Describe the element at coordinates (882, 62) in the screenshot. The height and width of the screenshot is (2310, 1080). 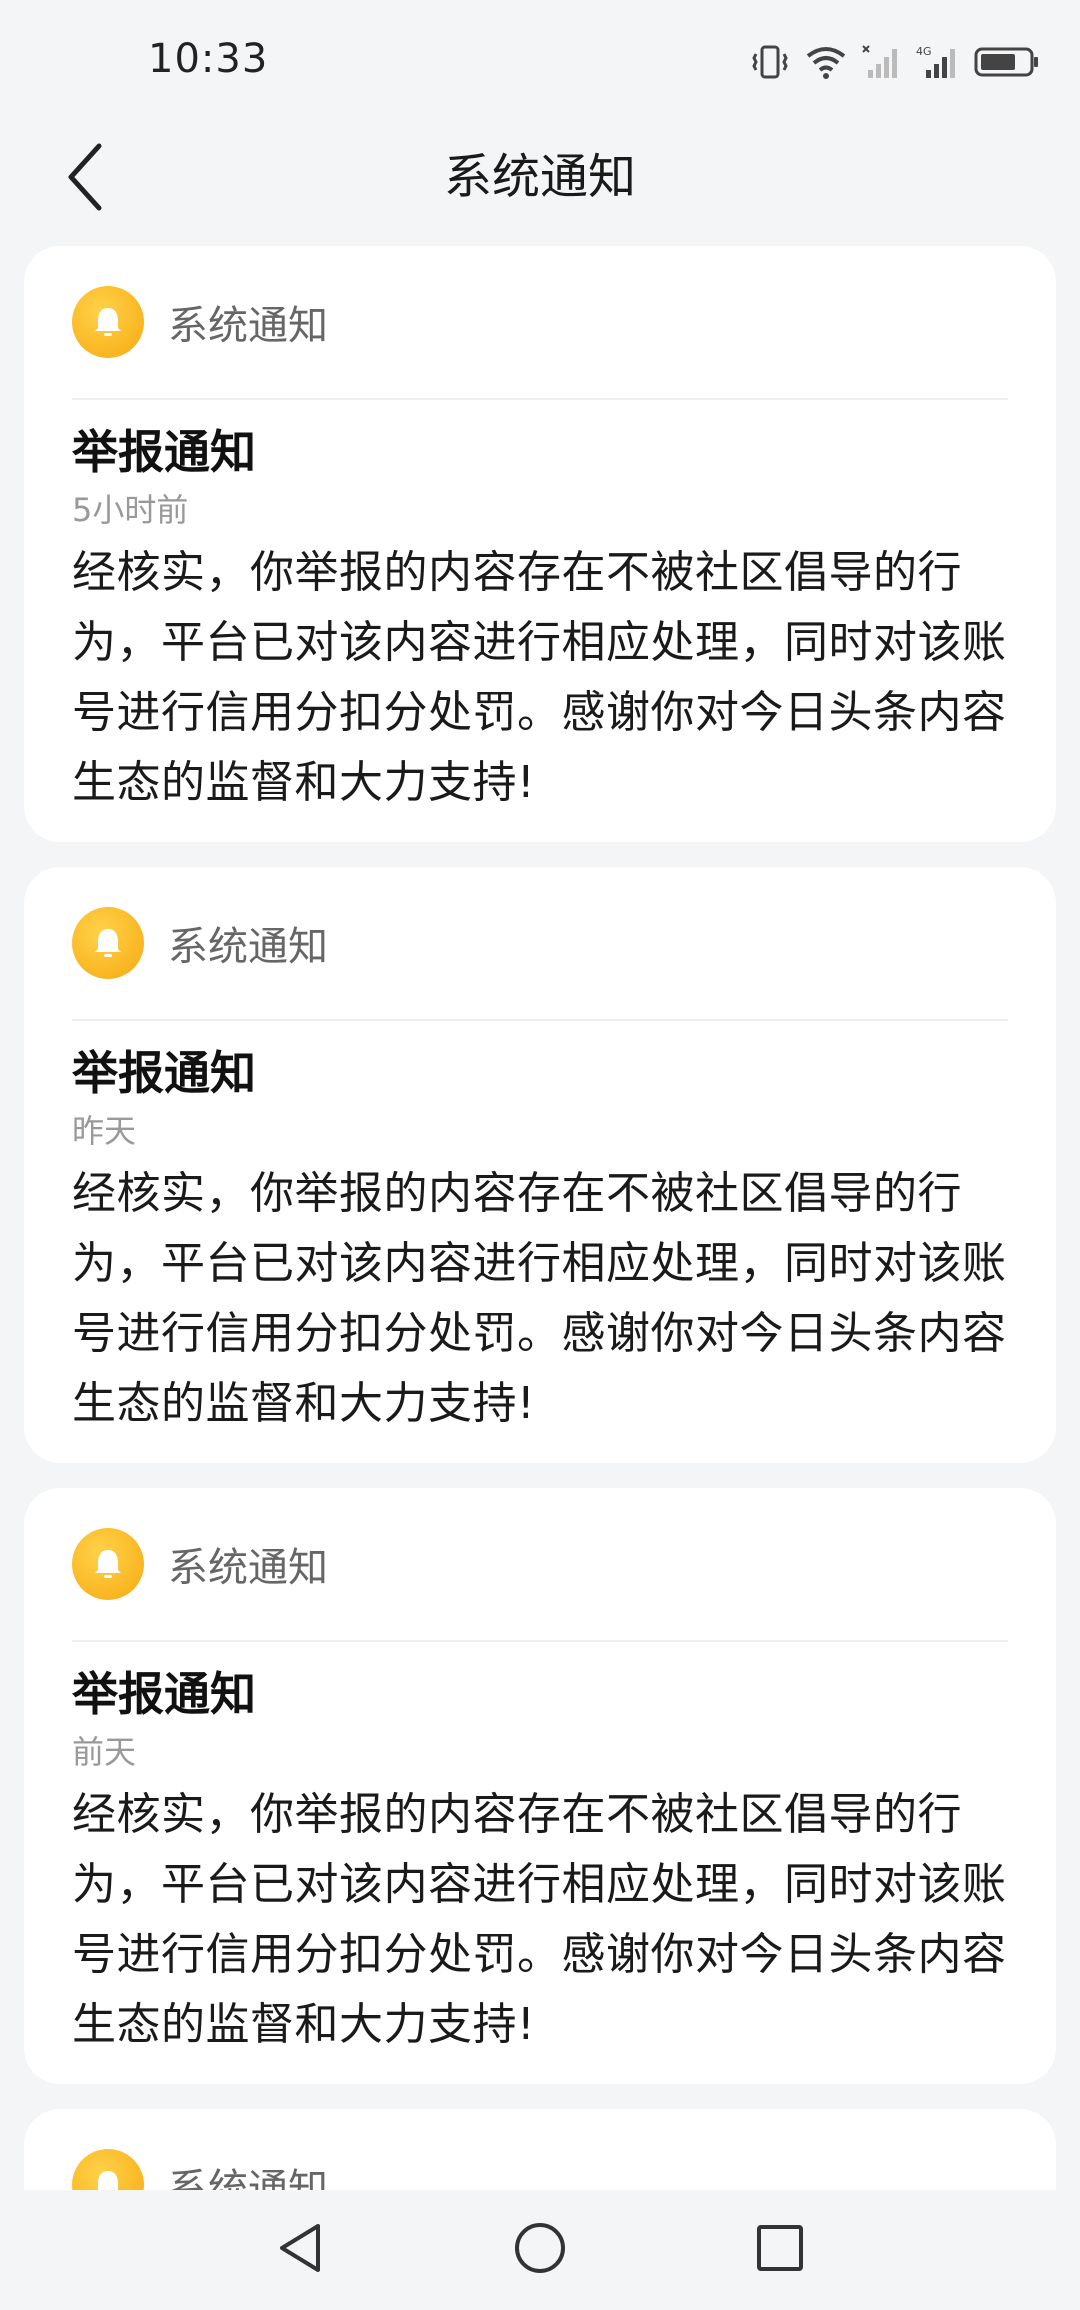
I see `signal-sim1-icon` at that location.